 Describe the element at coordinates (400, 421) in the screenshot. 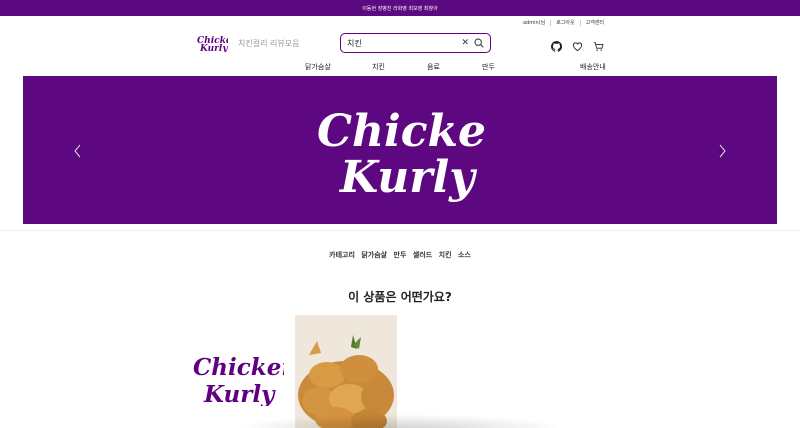

I see `card-shadow` at that location.